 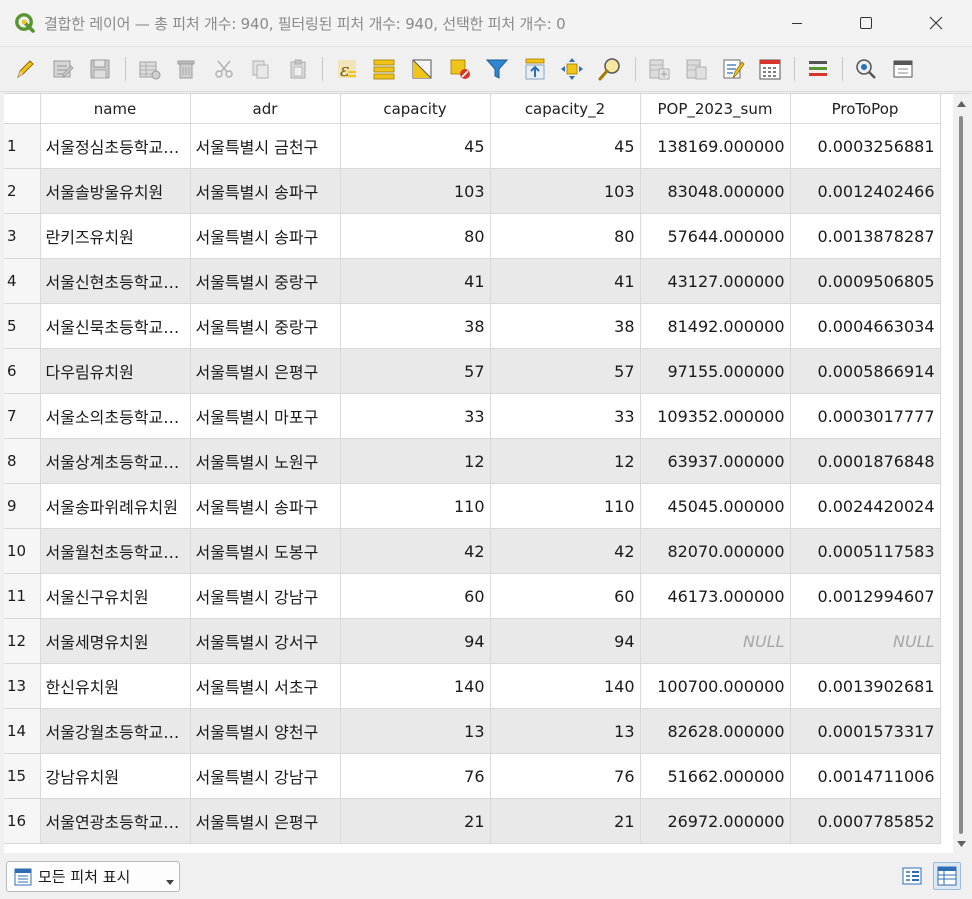 What do you see at coordinates (770, 69) in the screenshot?
I see `open-calculator-button` at bounding box center [770, 69].